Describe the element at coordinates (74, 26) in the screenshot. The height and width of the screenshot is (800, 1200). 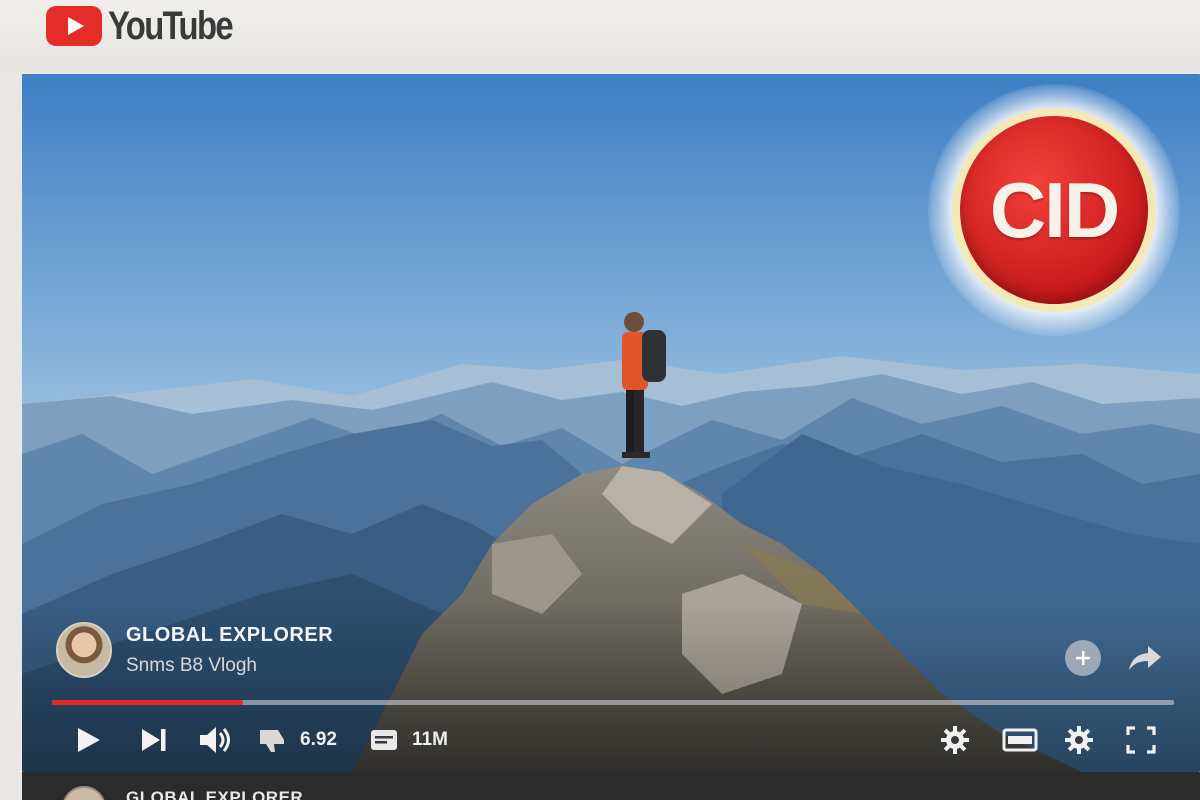
I see `youtube-play-logo-icon` at that location.